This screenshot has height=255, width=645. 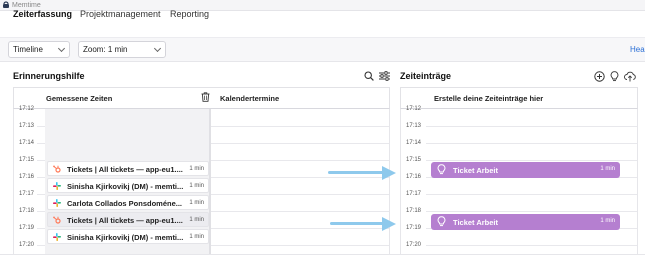 What do you see at coordinates (630, 76) in the screenshot?
I see `upload-icon` at bounding box center [630, 76].